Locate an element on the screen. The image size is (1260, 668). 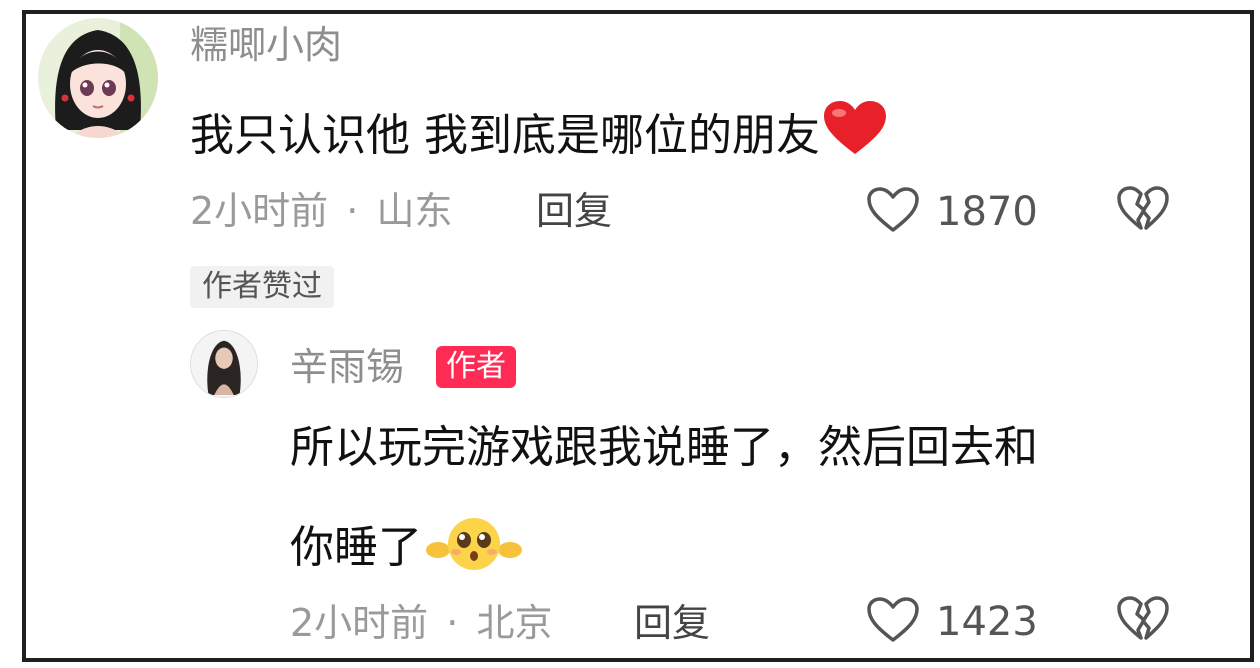
author-liked-tag: 作者赞过 is located at coordinates (262, 287).